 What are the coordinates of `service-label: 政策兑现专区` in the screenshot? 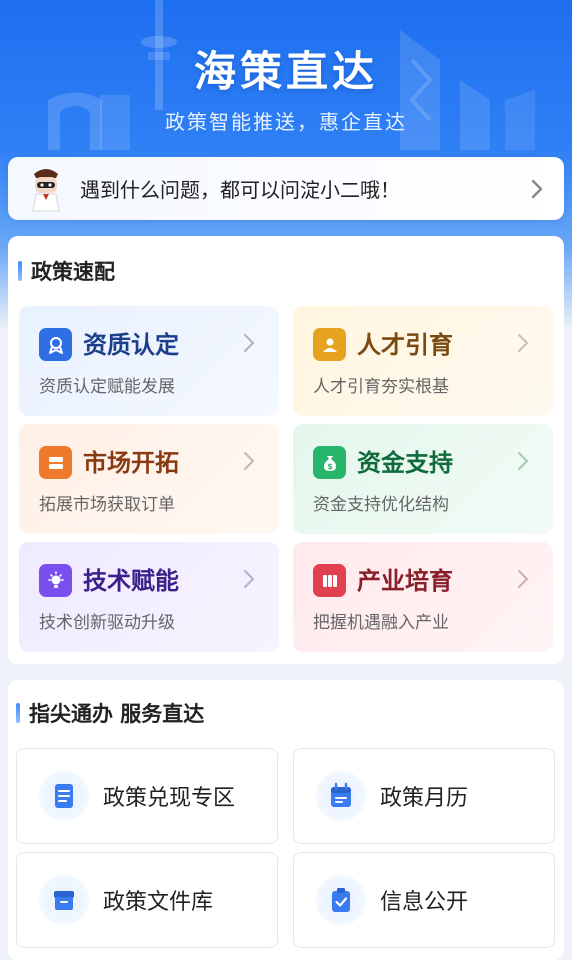 It's located at (169, 798).